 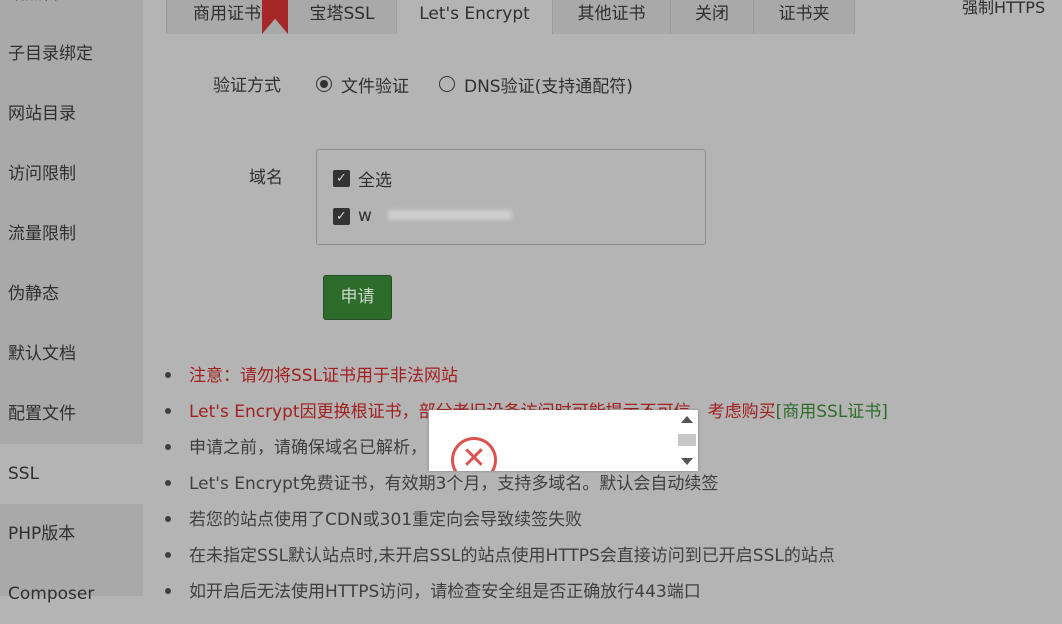 I want to click on verify-method-radio-group: 文件验证 DNS验证(支持通配符), so click(x=489, y=84).